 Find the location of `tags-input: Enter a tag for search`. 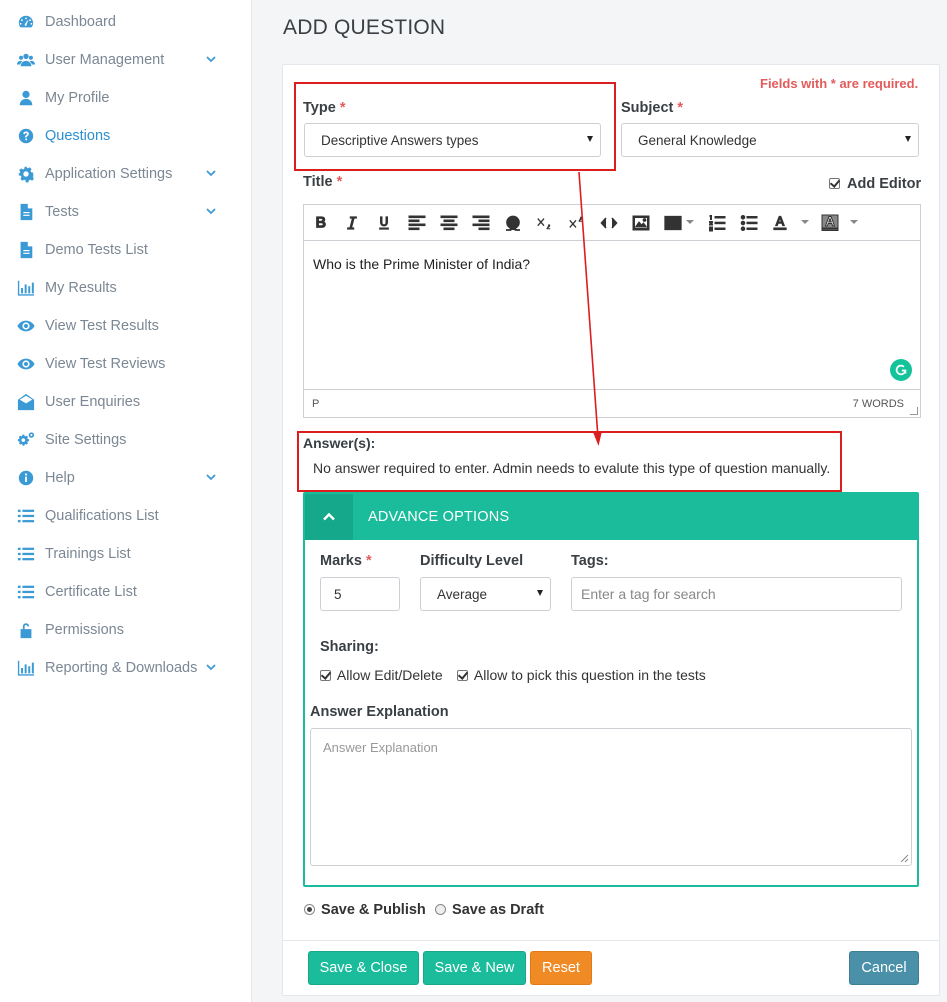

tags-input: Enter a tag for search is located at coordinates (736, 594).